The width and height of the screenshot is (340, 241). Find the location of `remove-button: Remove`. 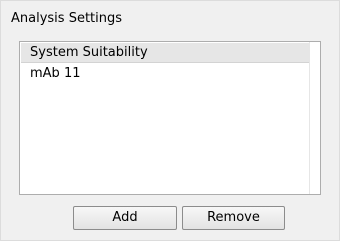

remove-button: Remove is located at coordinates (233, 218).